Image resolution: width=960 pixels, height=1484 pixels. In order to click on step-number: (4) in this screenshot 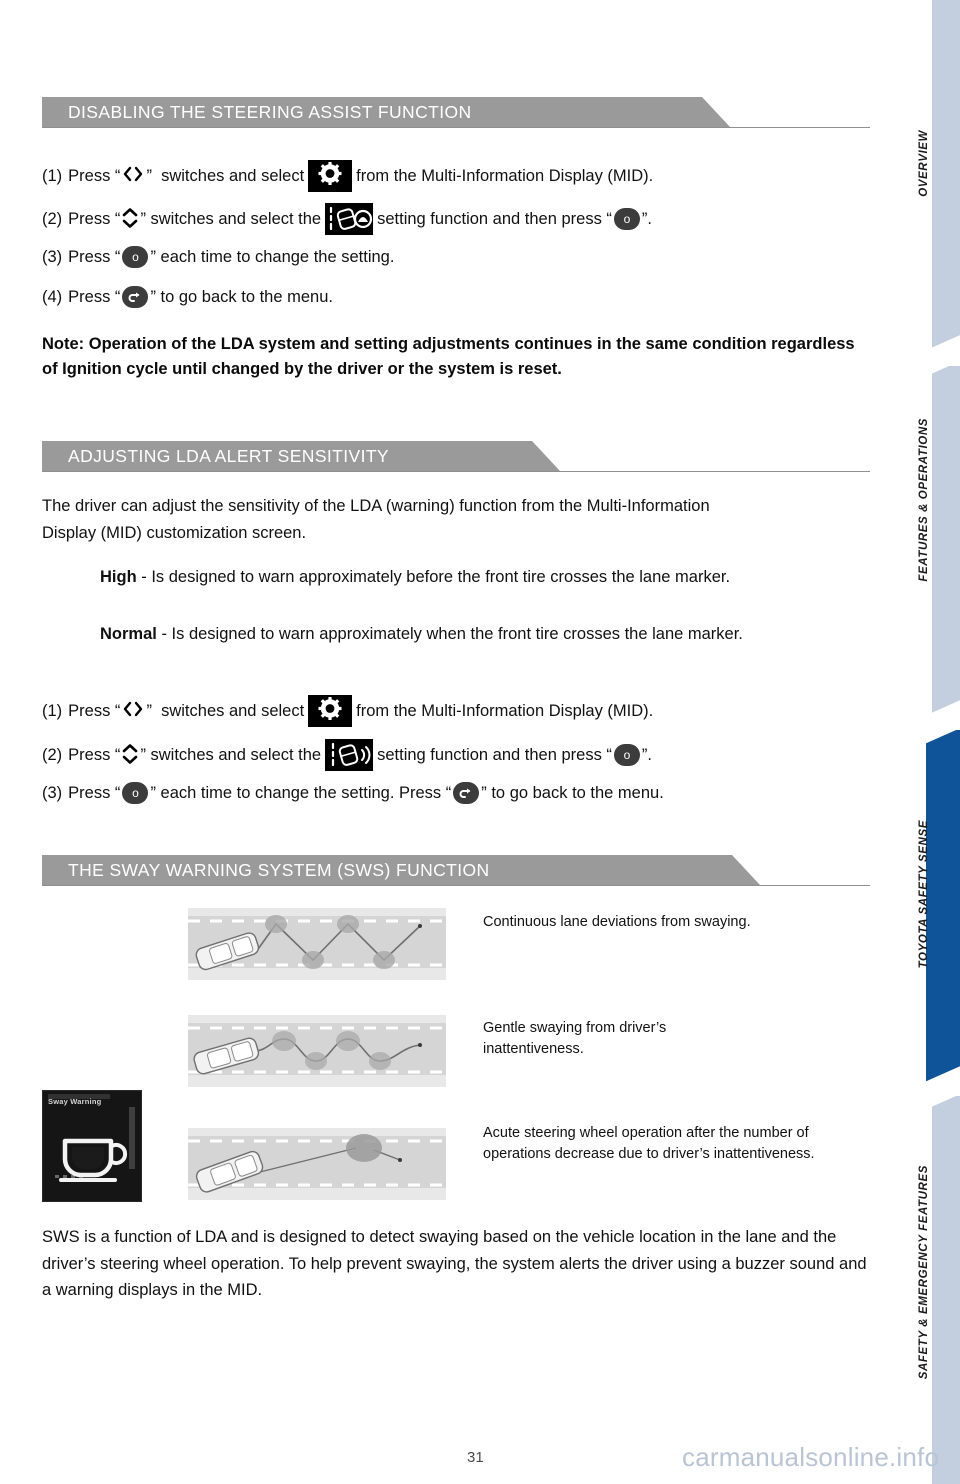, I will do `click(52, 296)`.